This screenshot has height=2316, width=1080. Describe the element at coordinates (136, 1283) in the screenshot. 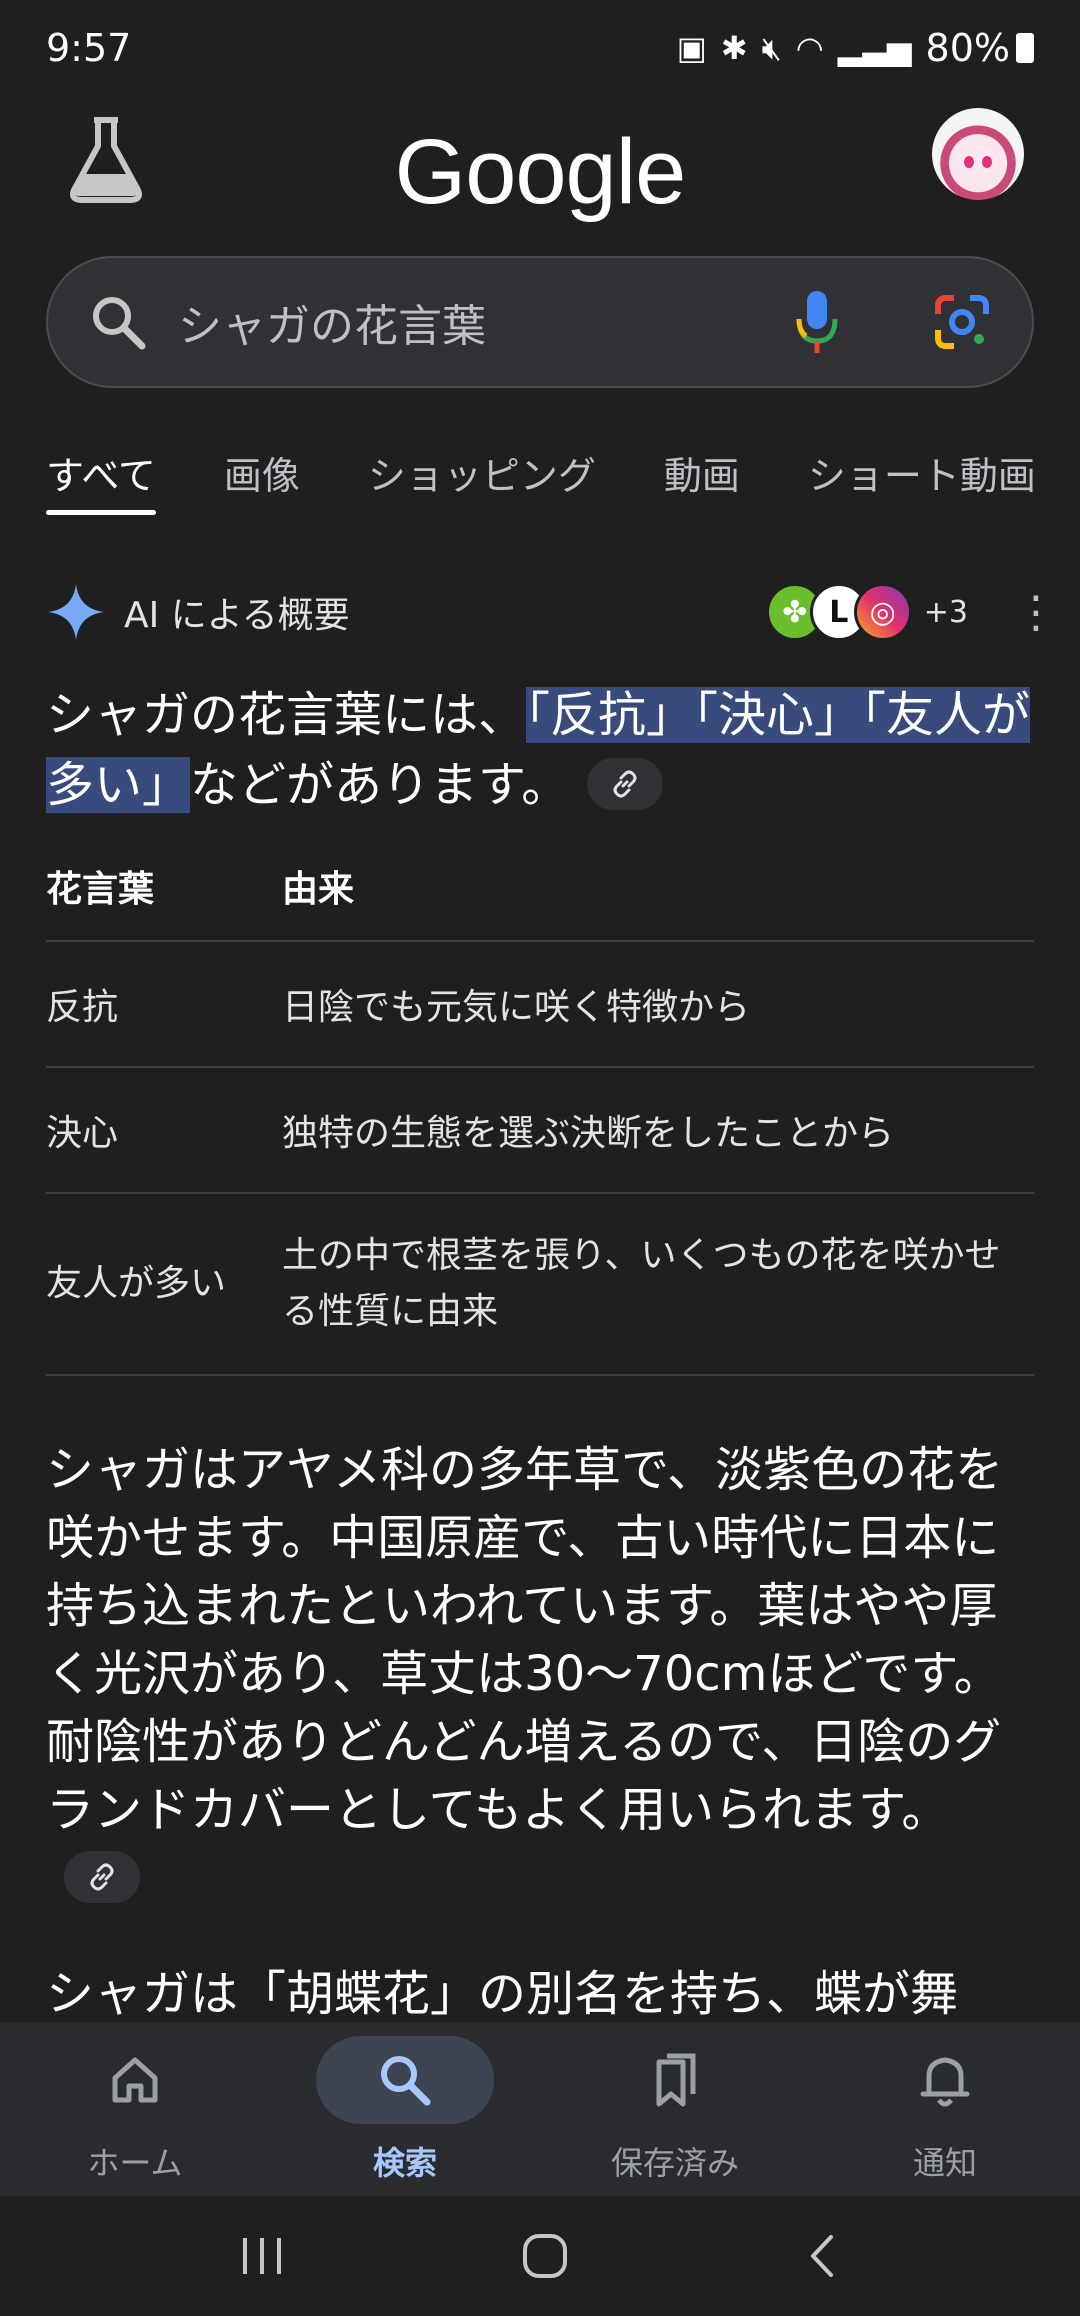

I see `table-cell: 友人が多い` at that location.